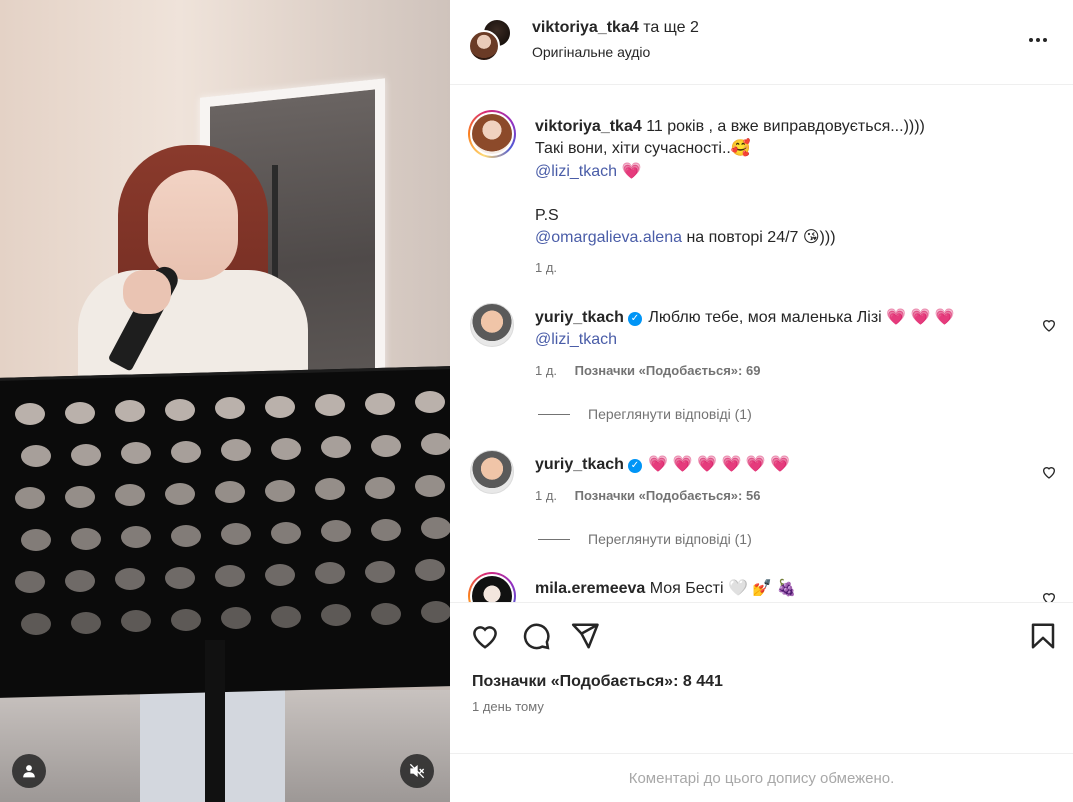 The width and height of the screenshot is (1073, 802). What do you see at coordinates (761, 42) in the screenshot?
I see `post-header: viktoriya_tka4 та ще 2 Оригінальне аудіо` at bounding box center [761, 42].